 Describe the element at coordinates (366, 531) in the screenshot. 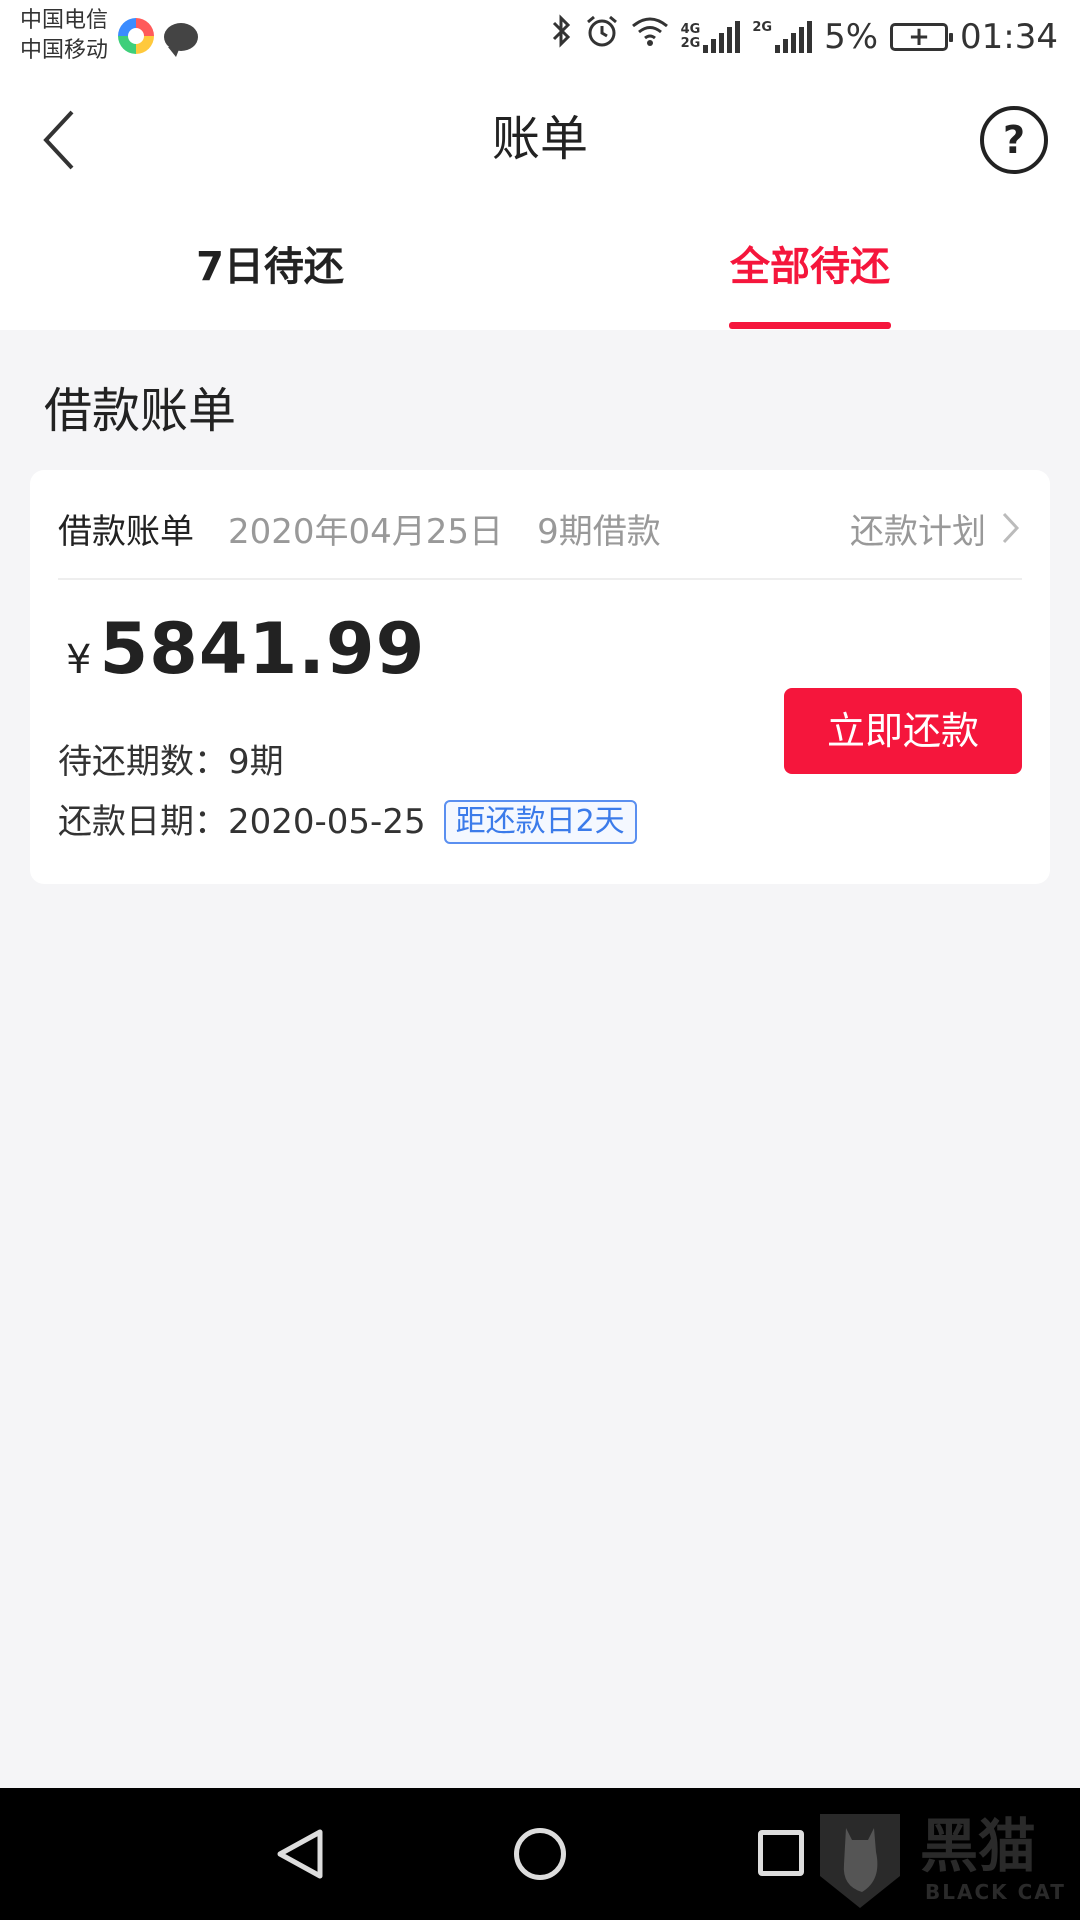

I see `loan-date: 2020年04月25日` at that location.